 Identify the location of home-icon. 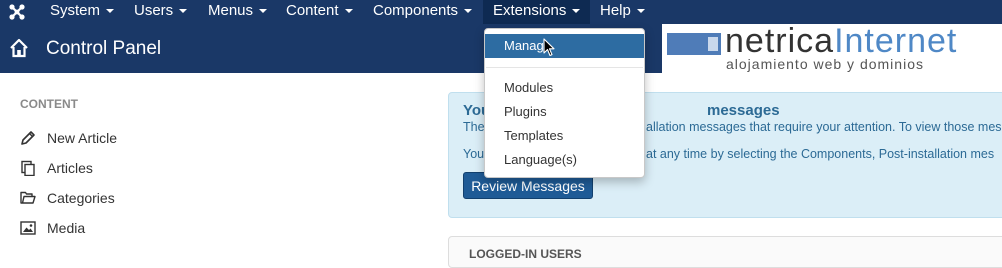
(19, 48).